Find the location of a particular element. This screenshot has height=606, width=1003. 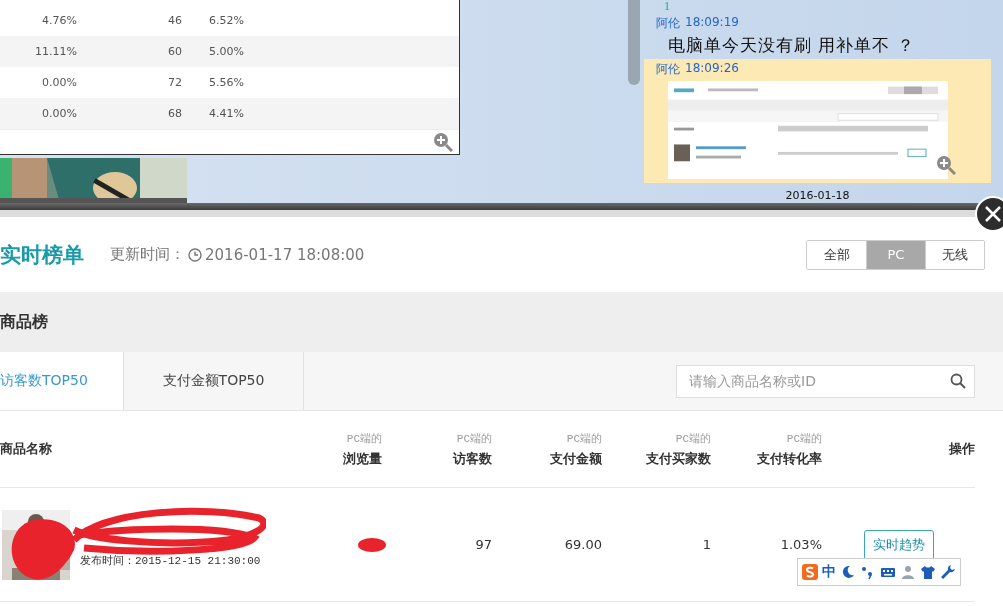

date-divider: 2016-01-18 is located at coordinates (817, 195).